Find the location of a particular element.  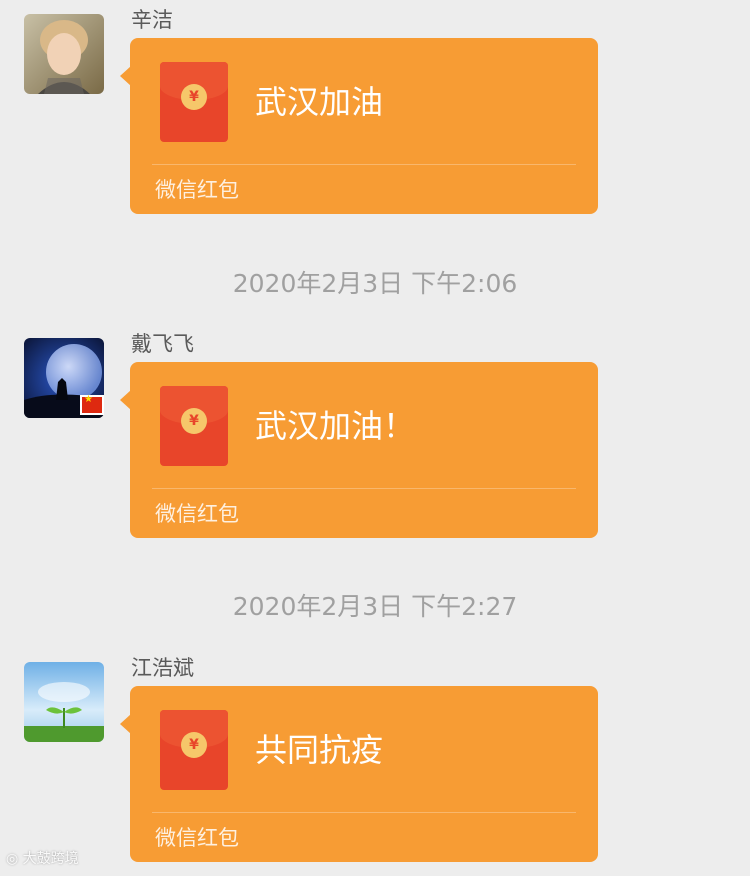

watermark-text: 大鼓跨境 is located at coordinates (50, 859).